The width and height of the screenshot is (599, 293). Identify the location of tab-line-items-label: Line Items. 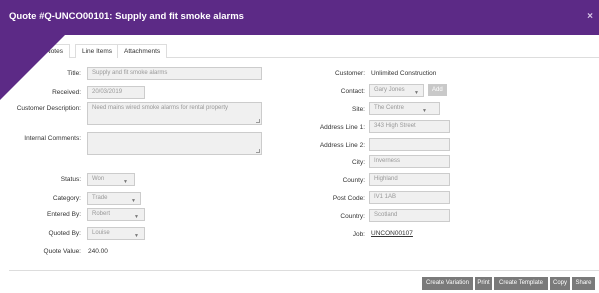
(97, 51).